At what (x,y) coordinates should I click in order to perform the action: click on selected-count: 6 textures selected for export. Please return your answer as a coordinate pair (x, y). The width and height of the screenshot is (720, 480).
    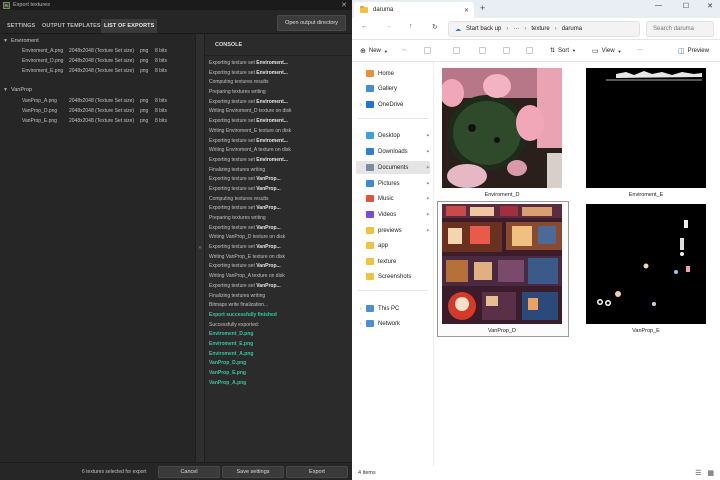
    Looking at the image, I should click on (114, 472).